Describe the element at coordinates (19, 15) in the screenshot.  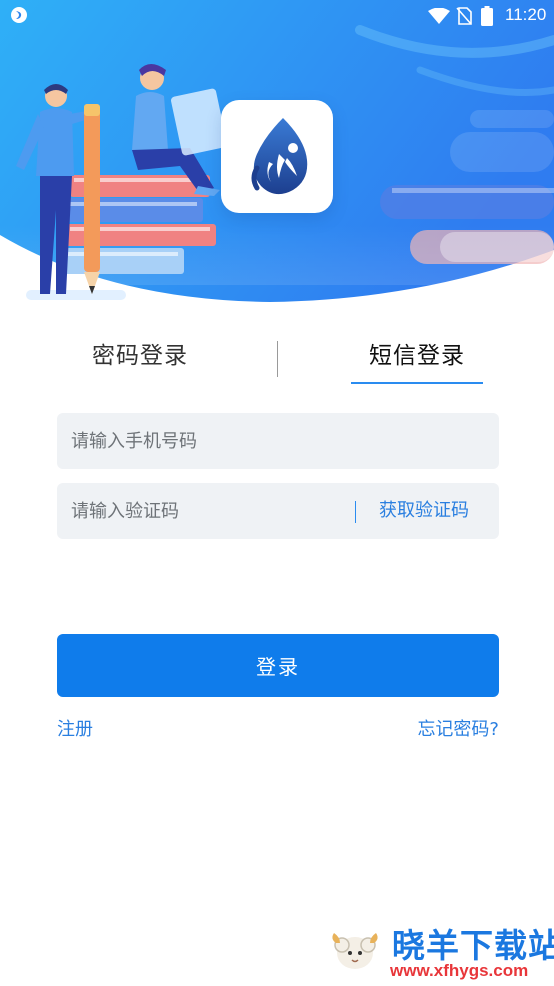
I see `app-notification-icon` at that location.